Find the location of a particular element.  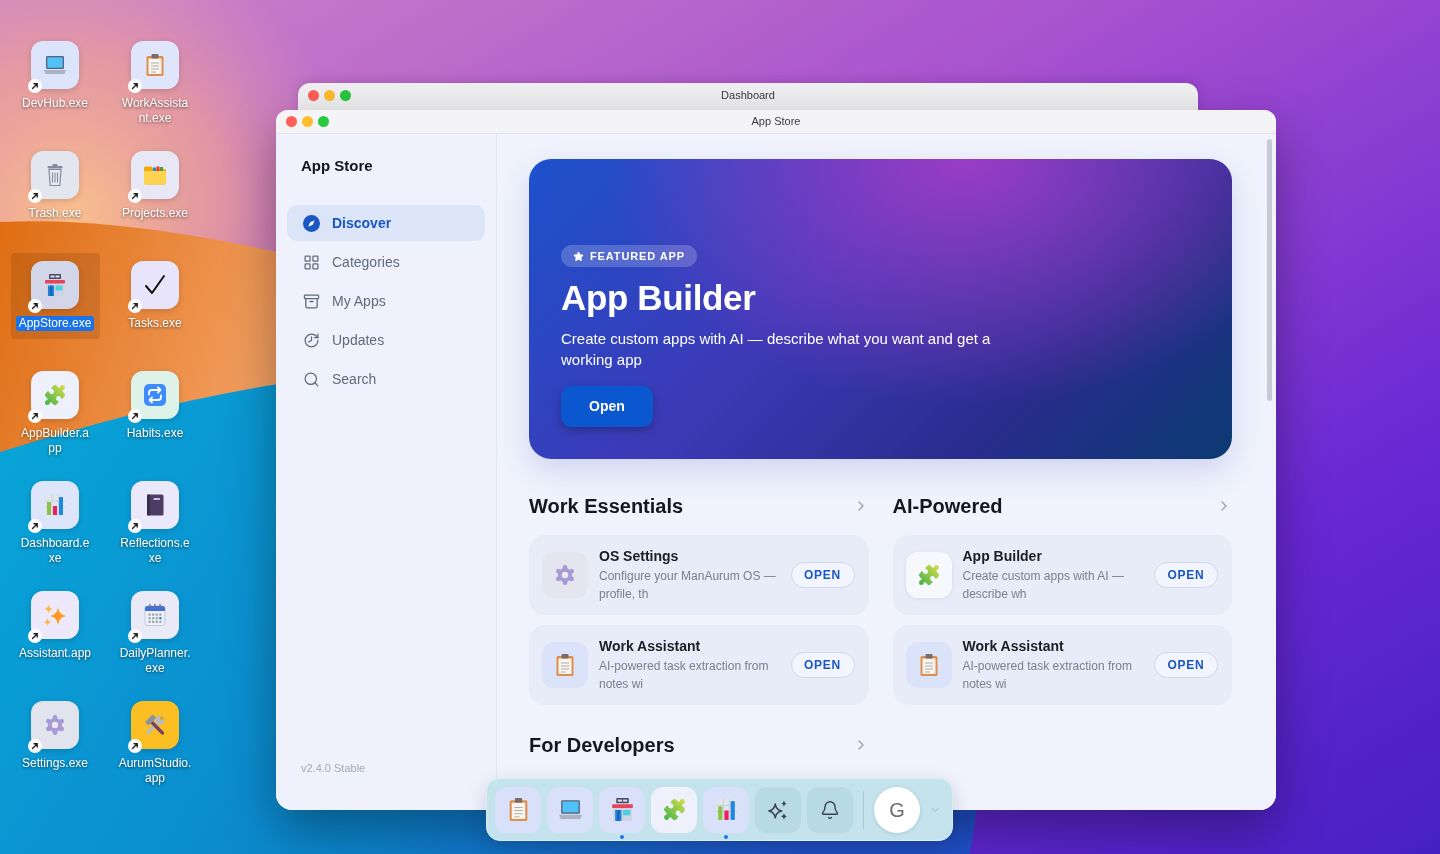

featured-description: Create custom apps with AI — describe what you want and get a working app is located at coordinates (776, 349).